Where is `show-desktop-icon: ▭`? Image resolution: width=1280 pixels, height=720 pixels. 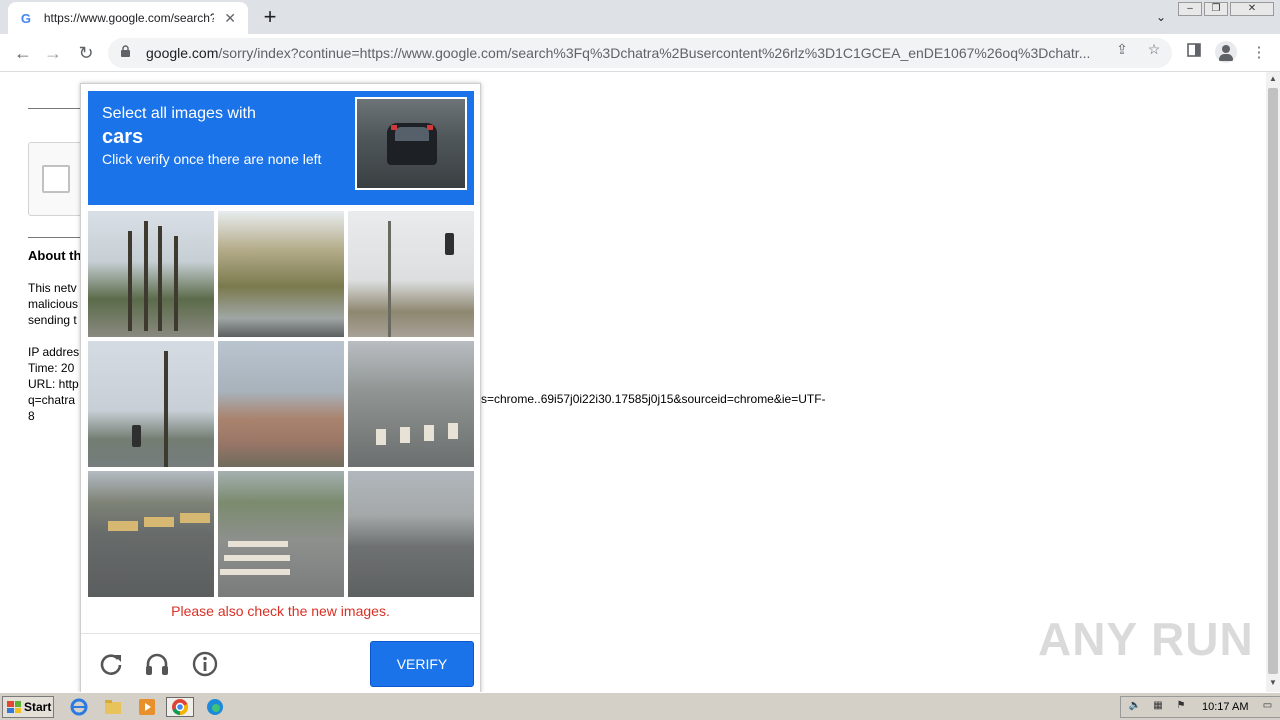 show-desktop-icon: ▭ is located at coordinates (1267, 707).